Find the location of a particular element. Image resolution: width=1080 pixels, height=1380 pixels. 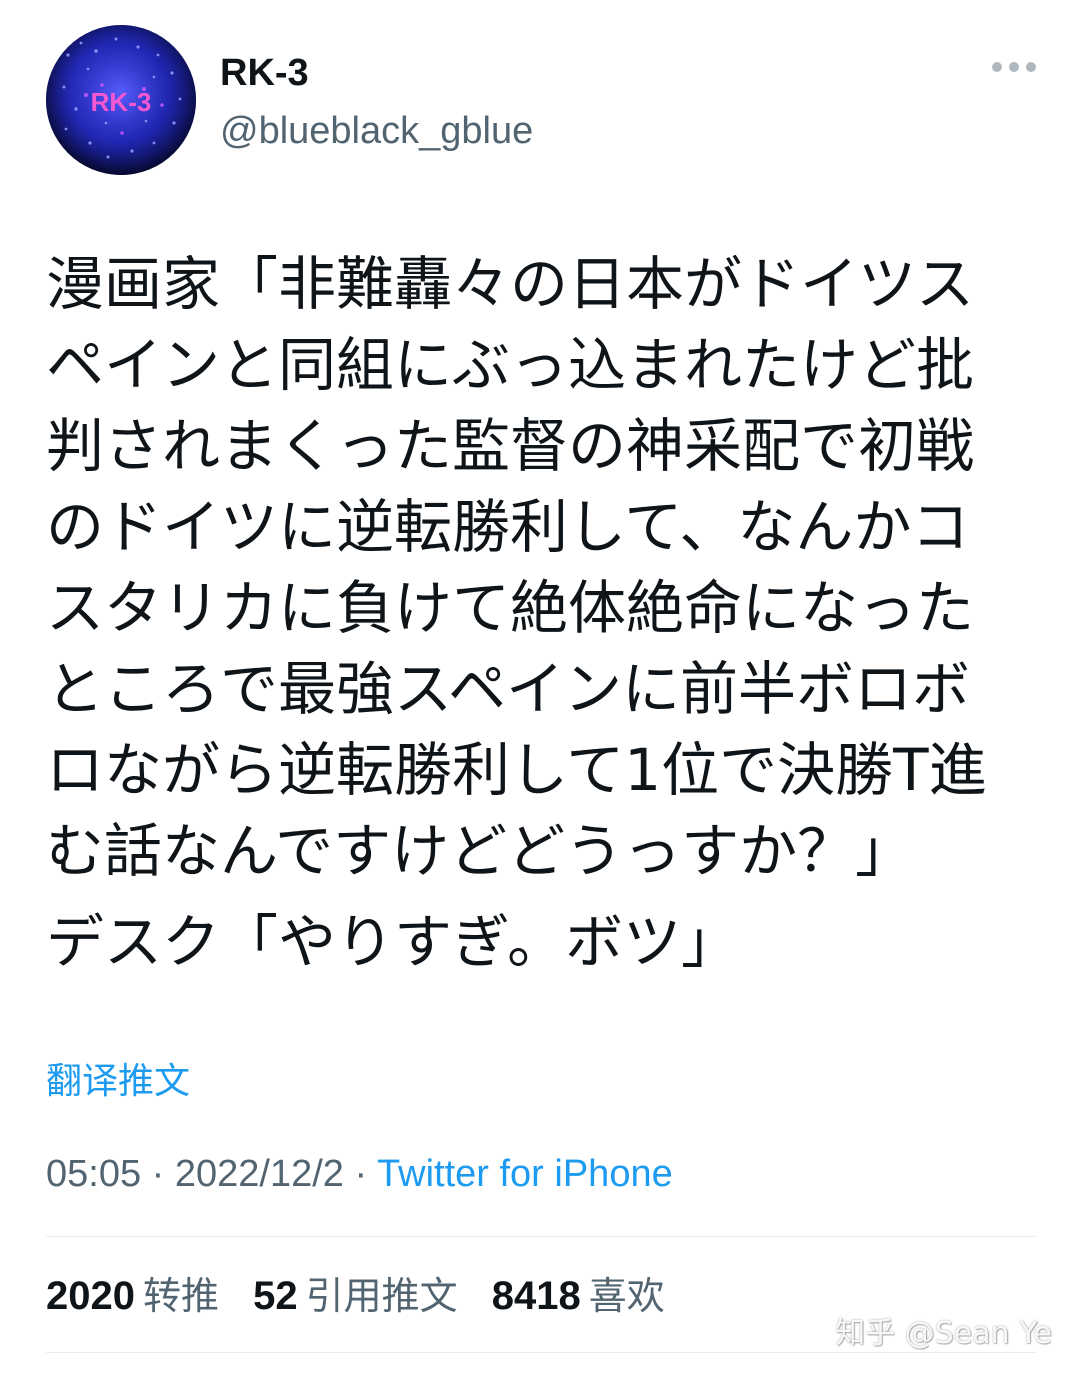

more-options-button is located at coordinates (1014, 67).